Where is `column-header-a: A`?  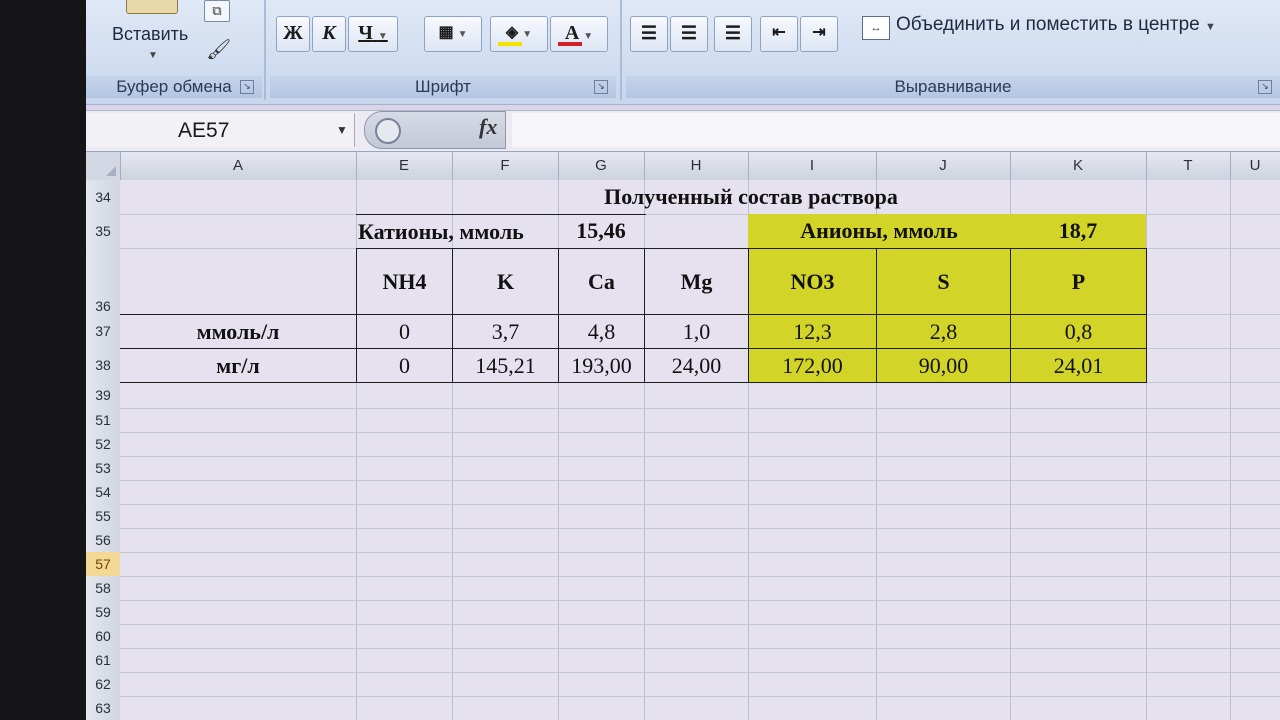 column-header-a: A is located at coordinates (238, 166).